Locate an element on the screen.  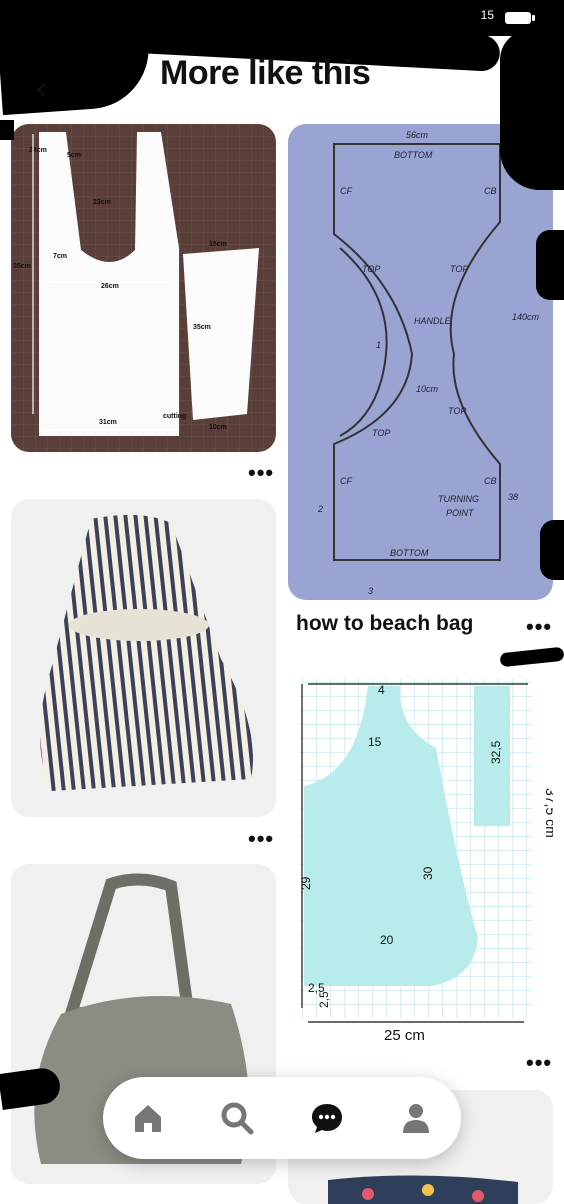
chat-bubble-icon is located at coordinates (326, 1118).